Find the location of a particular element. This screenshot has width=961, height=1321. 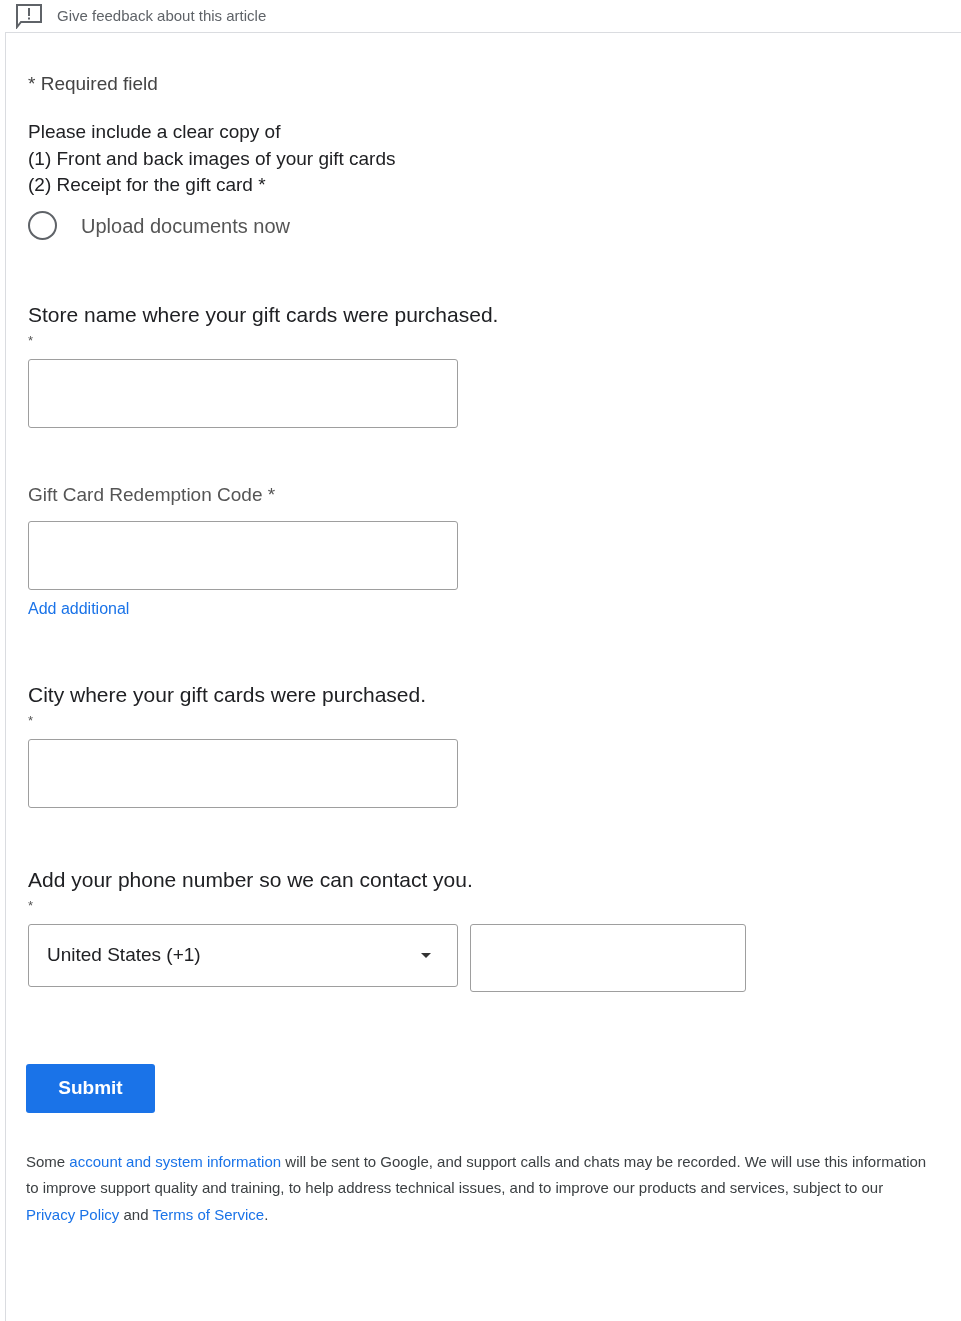

question-label: City where your gift cards were purchased. is located at coordinates (227, 694).